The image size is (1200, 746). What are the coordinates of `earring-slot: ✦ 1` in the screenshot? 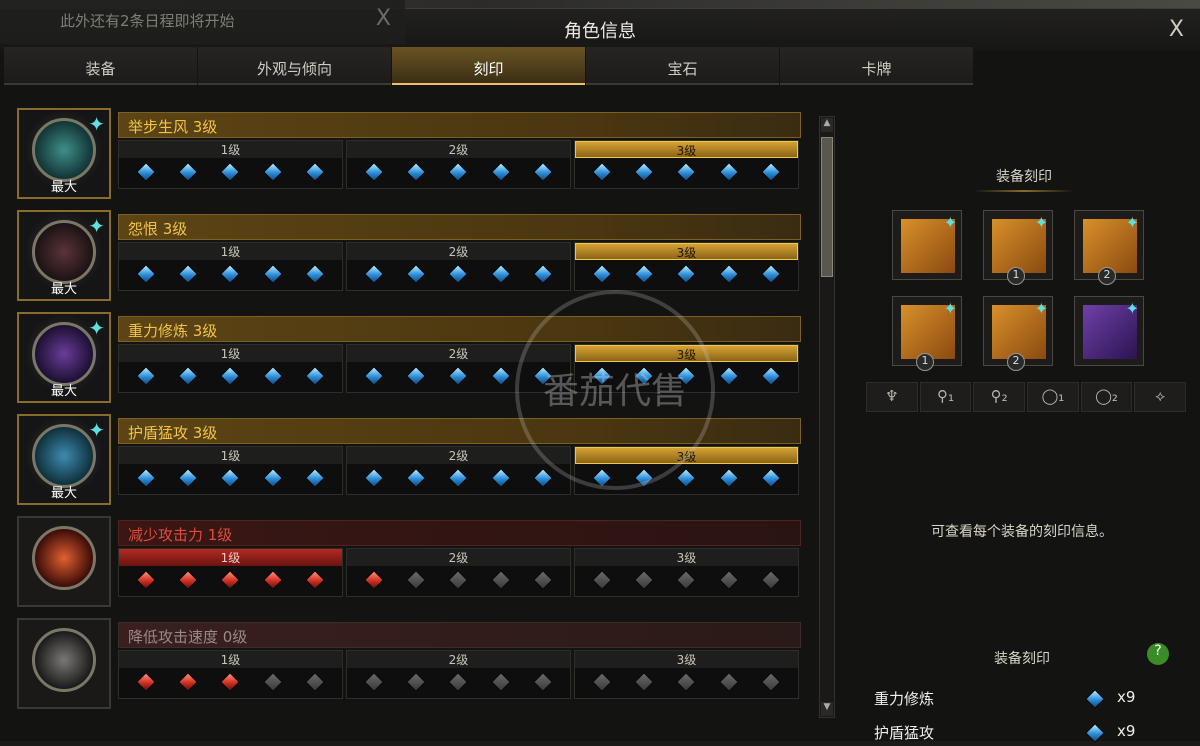 It's located at (1018, 247).